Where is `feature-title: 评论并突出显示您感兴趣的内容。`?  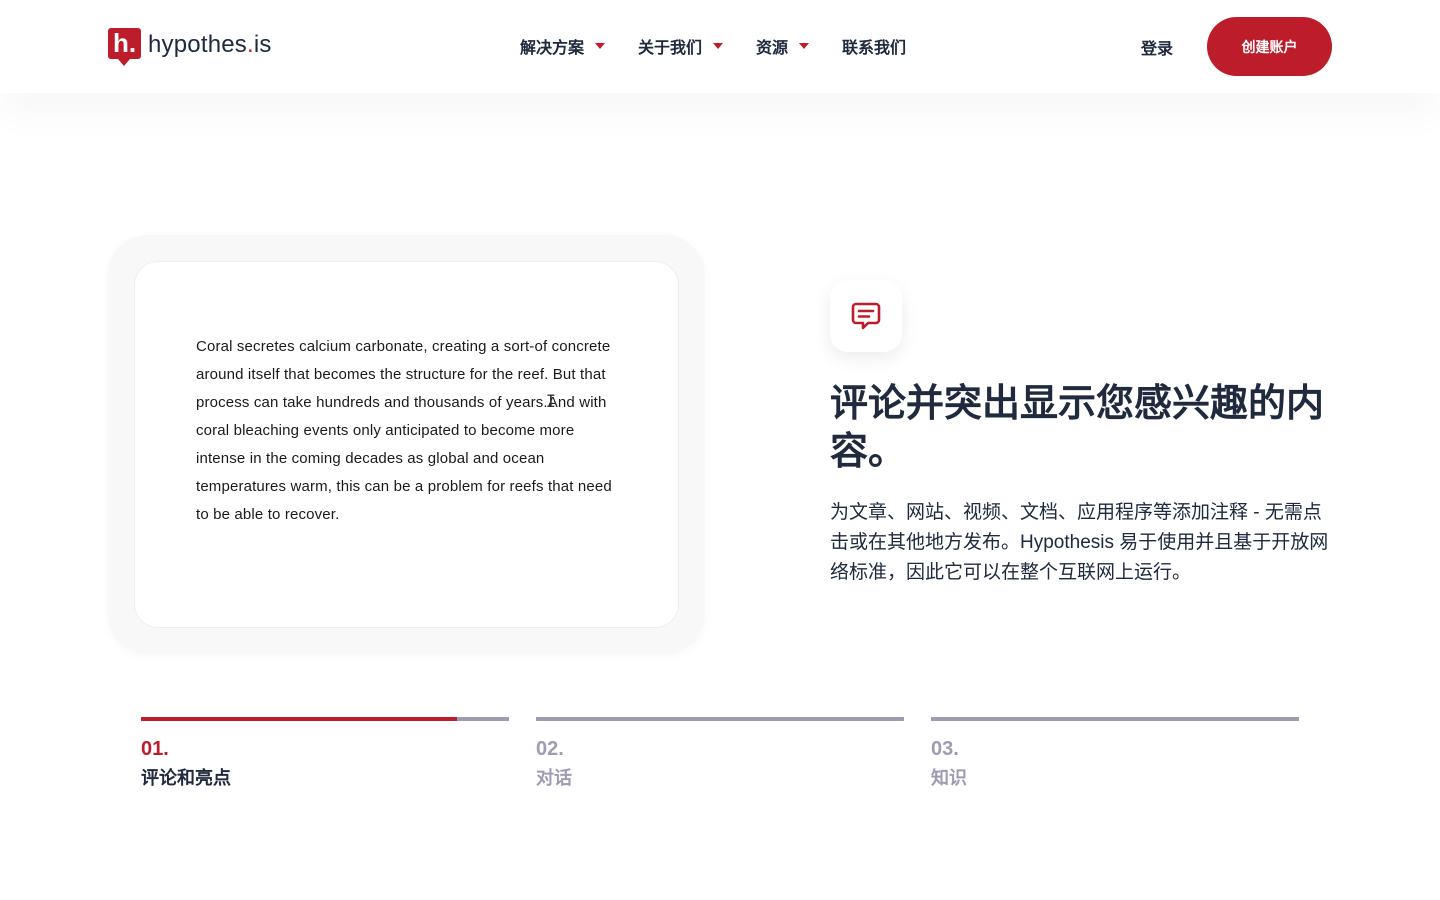
feature-title: 评论并突出显示您感兴趣的内容。 is located at coordinates (1077, 428).